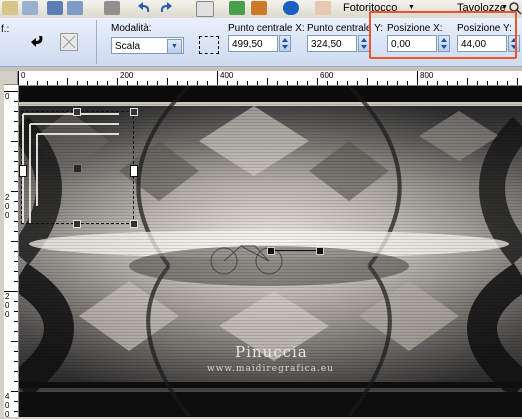 Image resolution: width=522 pixels, height=419 pixels. Describe the element at coordinates (270, 78) in the screenshot. I see `horizontal-ruler: 0 200 400 600 800` at that location.